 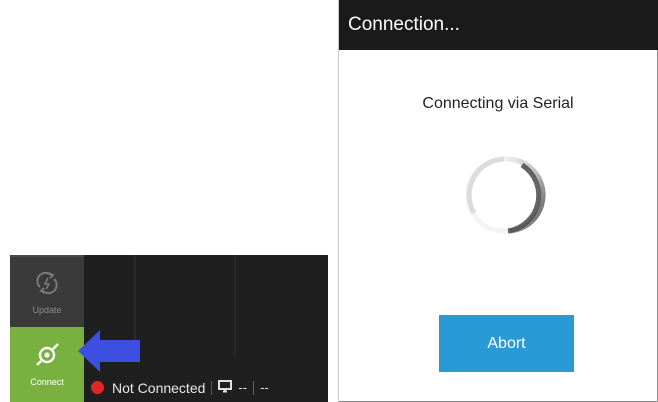 What do you see at coordinates (47, 382) in the screenshot?
I see `connect-button-label: Connect` at bounding box center [47, 382].